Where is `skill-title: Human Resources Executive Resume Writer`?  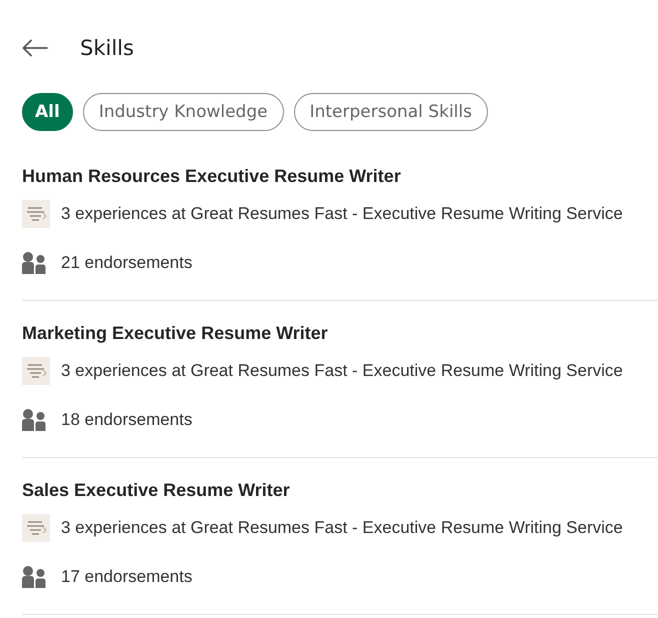 skill-title: Human Resources Executive Resume Writer is located at coordinates (211, 176).